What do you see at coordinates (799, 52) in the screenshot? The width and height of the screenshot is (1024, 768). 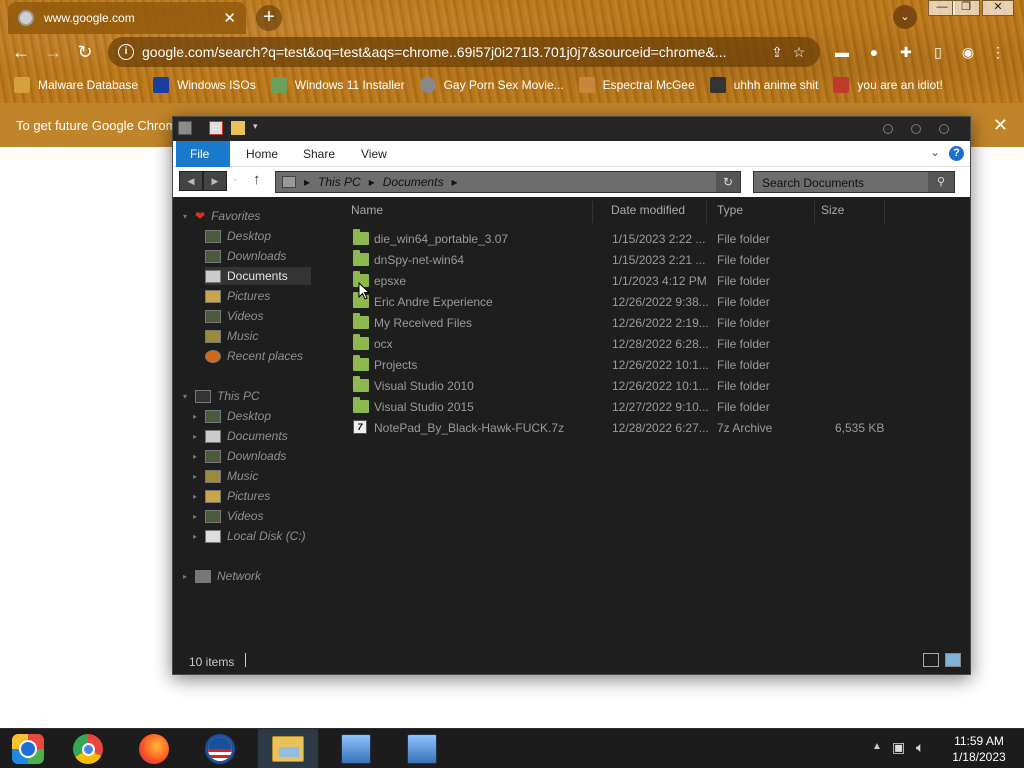 I see `bookmark-star-icon: ☆` at bounding box center [799, 52].